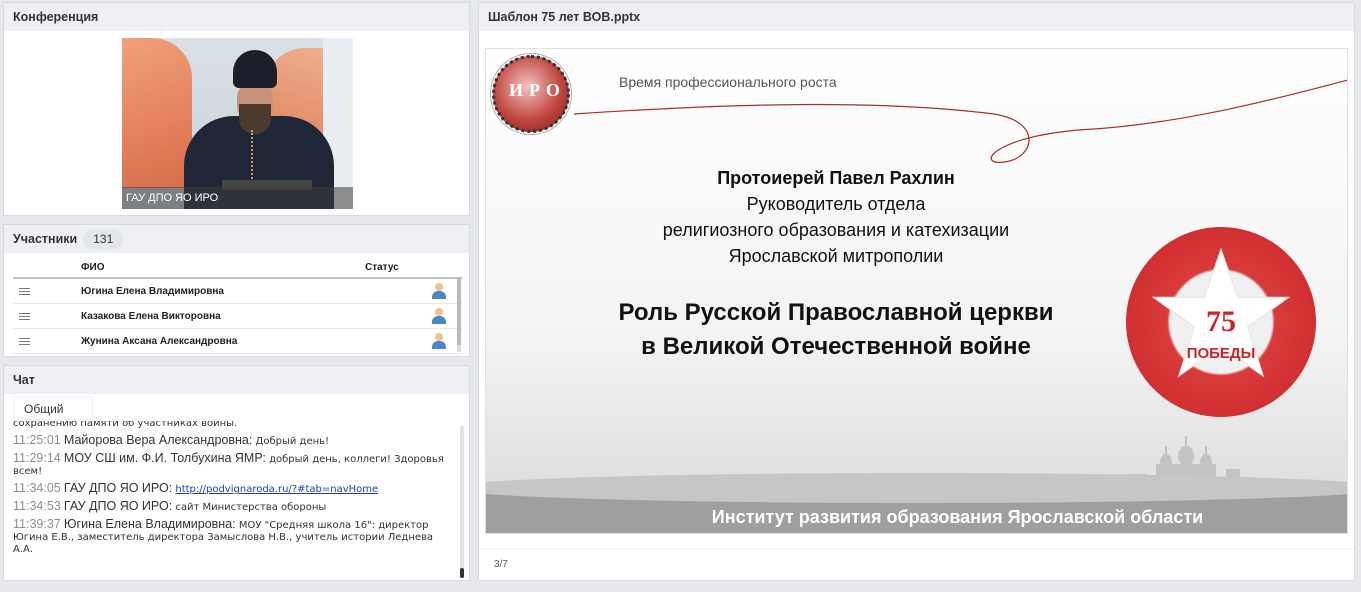  I want to click on table-row: Жунина Аксана Александровна, so click(237, 341).